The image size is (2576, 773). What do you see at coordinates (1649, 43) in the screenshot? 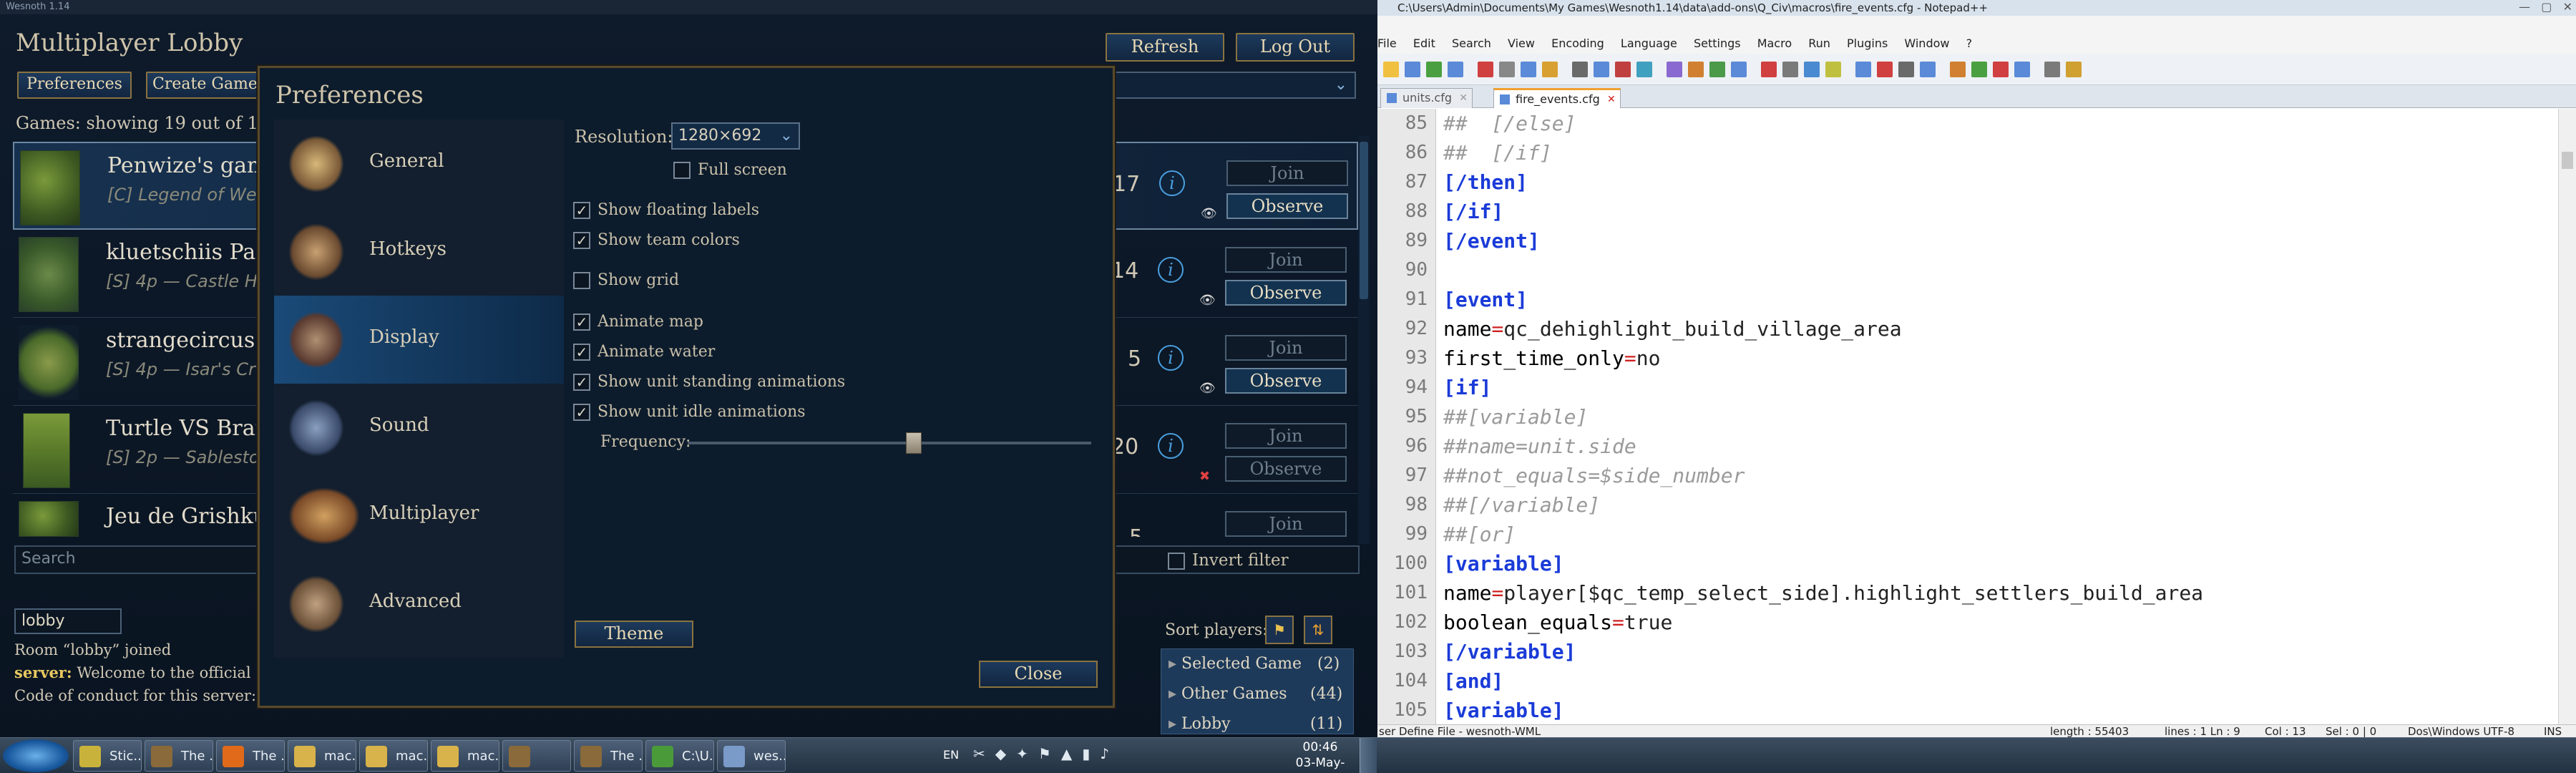
I see `menu-language: Language` at bounding box center [1649, 43].